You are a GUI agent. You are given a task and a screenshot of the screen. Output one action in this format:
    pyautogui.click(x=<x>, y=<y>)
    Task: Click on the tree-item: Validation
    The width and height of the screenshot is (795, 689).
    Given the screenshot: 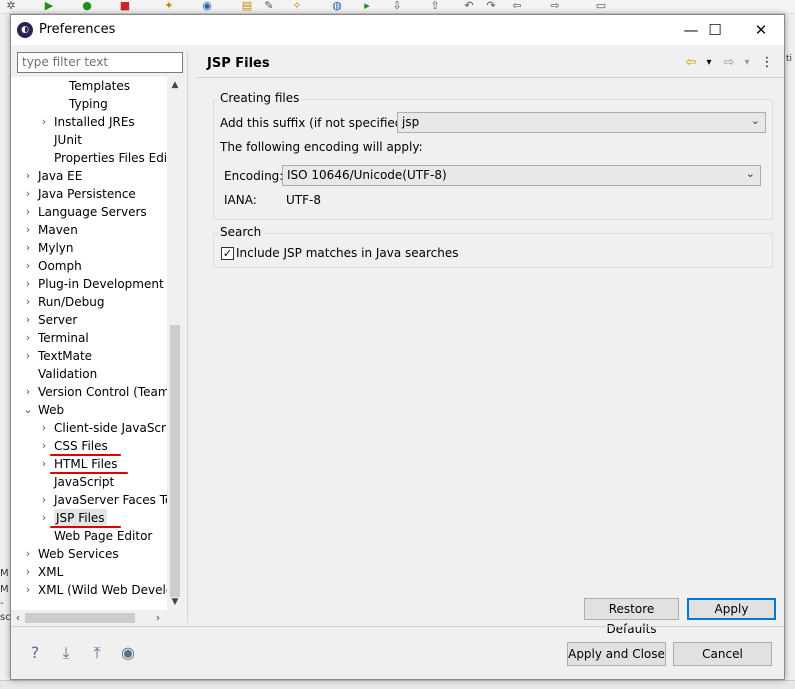 What is the action you would take?
    pyautogui.click(x=89, y=374)
    